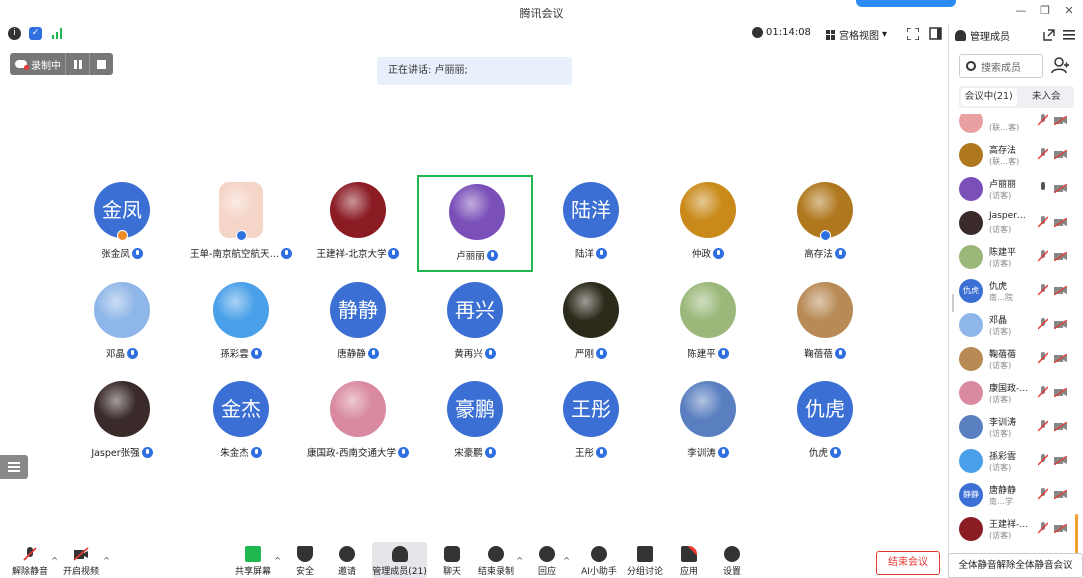 The width and height of the screenshot is (1083, 578). I want to click on security-button: 安全, so click(305, 560).